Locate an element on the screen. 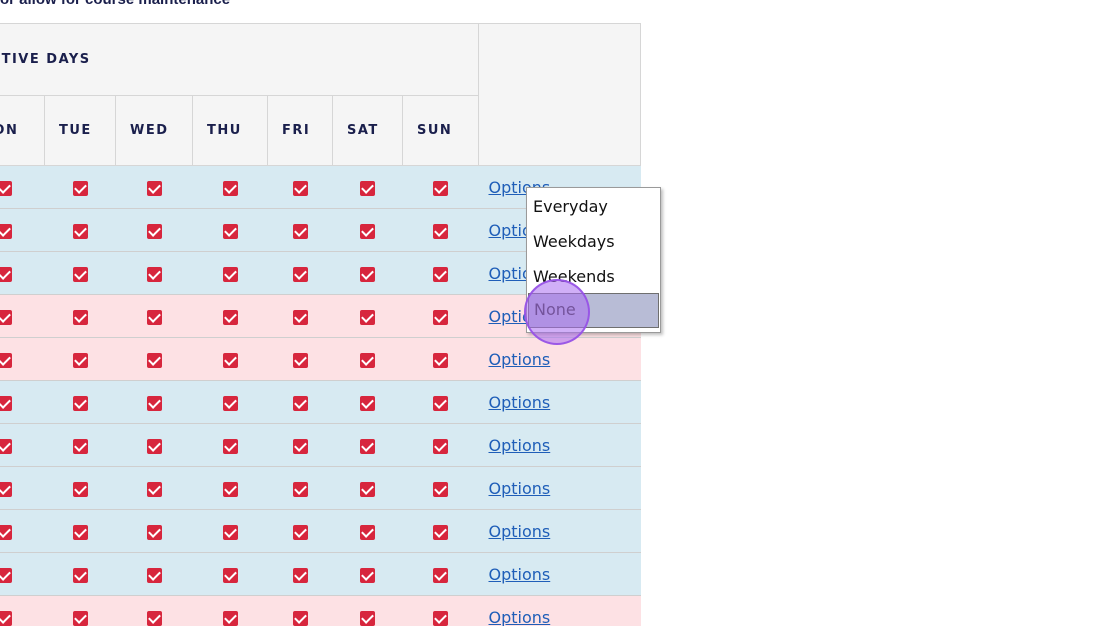  day-cell-wed is located at coordinates (154, 610).